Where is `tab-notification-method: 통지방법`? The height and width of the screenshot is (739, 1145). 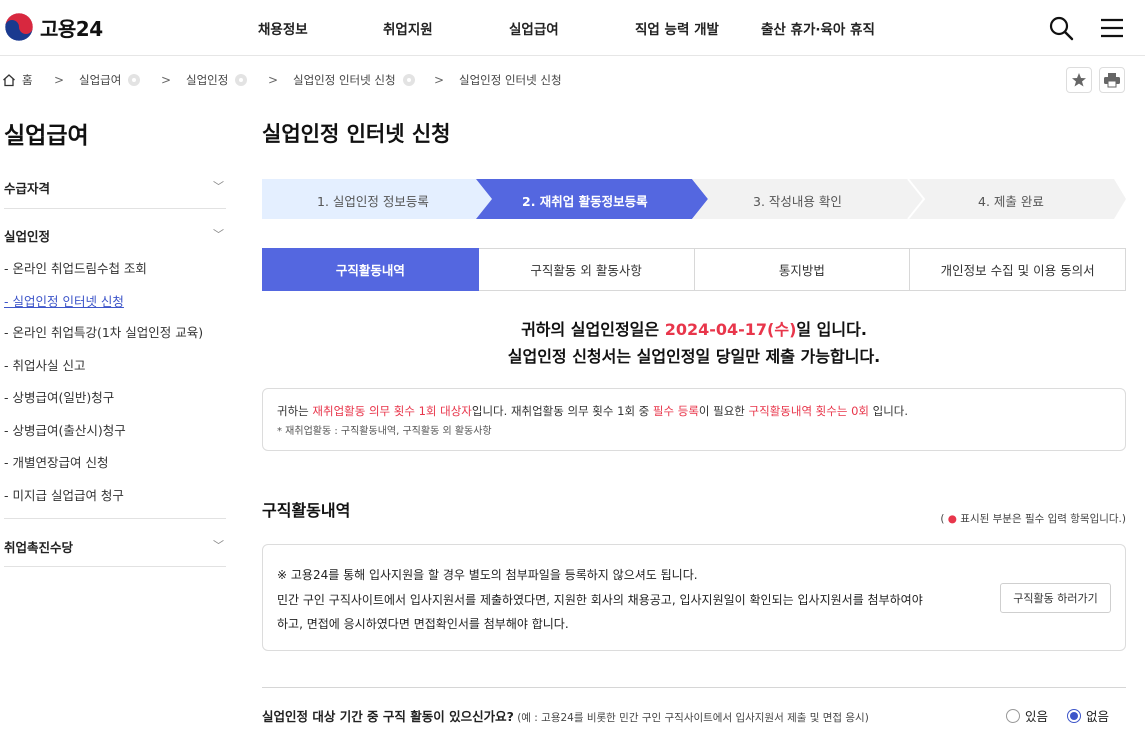
tab-notification-method: 통지방법 is located at coordinates (802, 269).